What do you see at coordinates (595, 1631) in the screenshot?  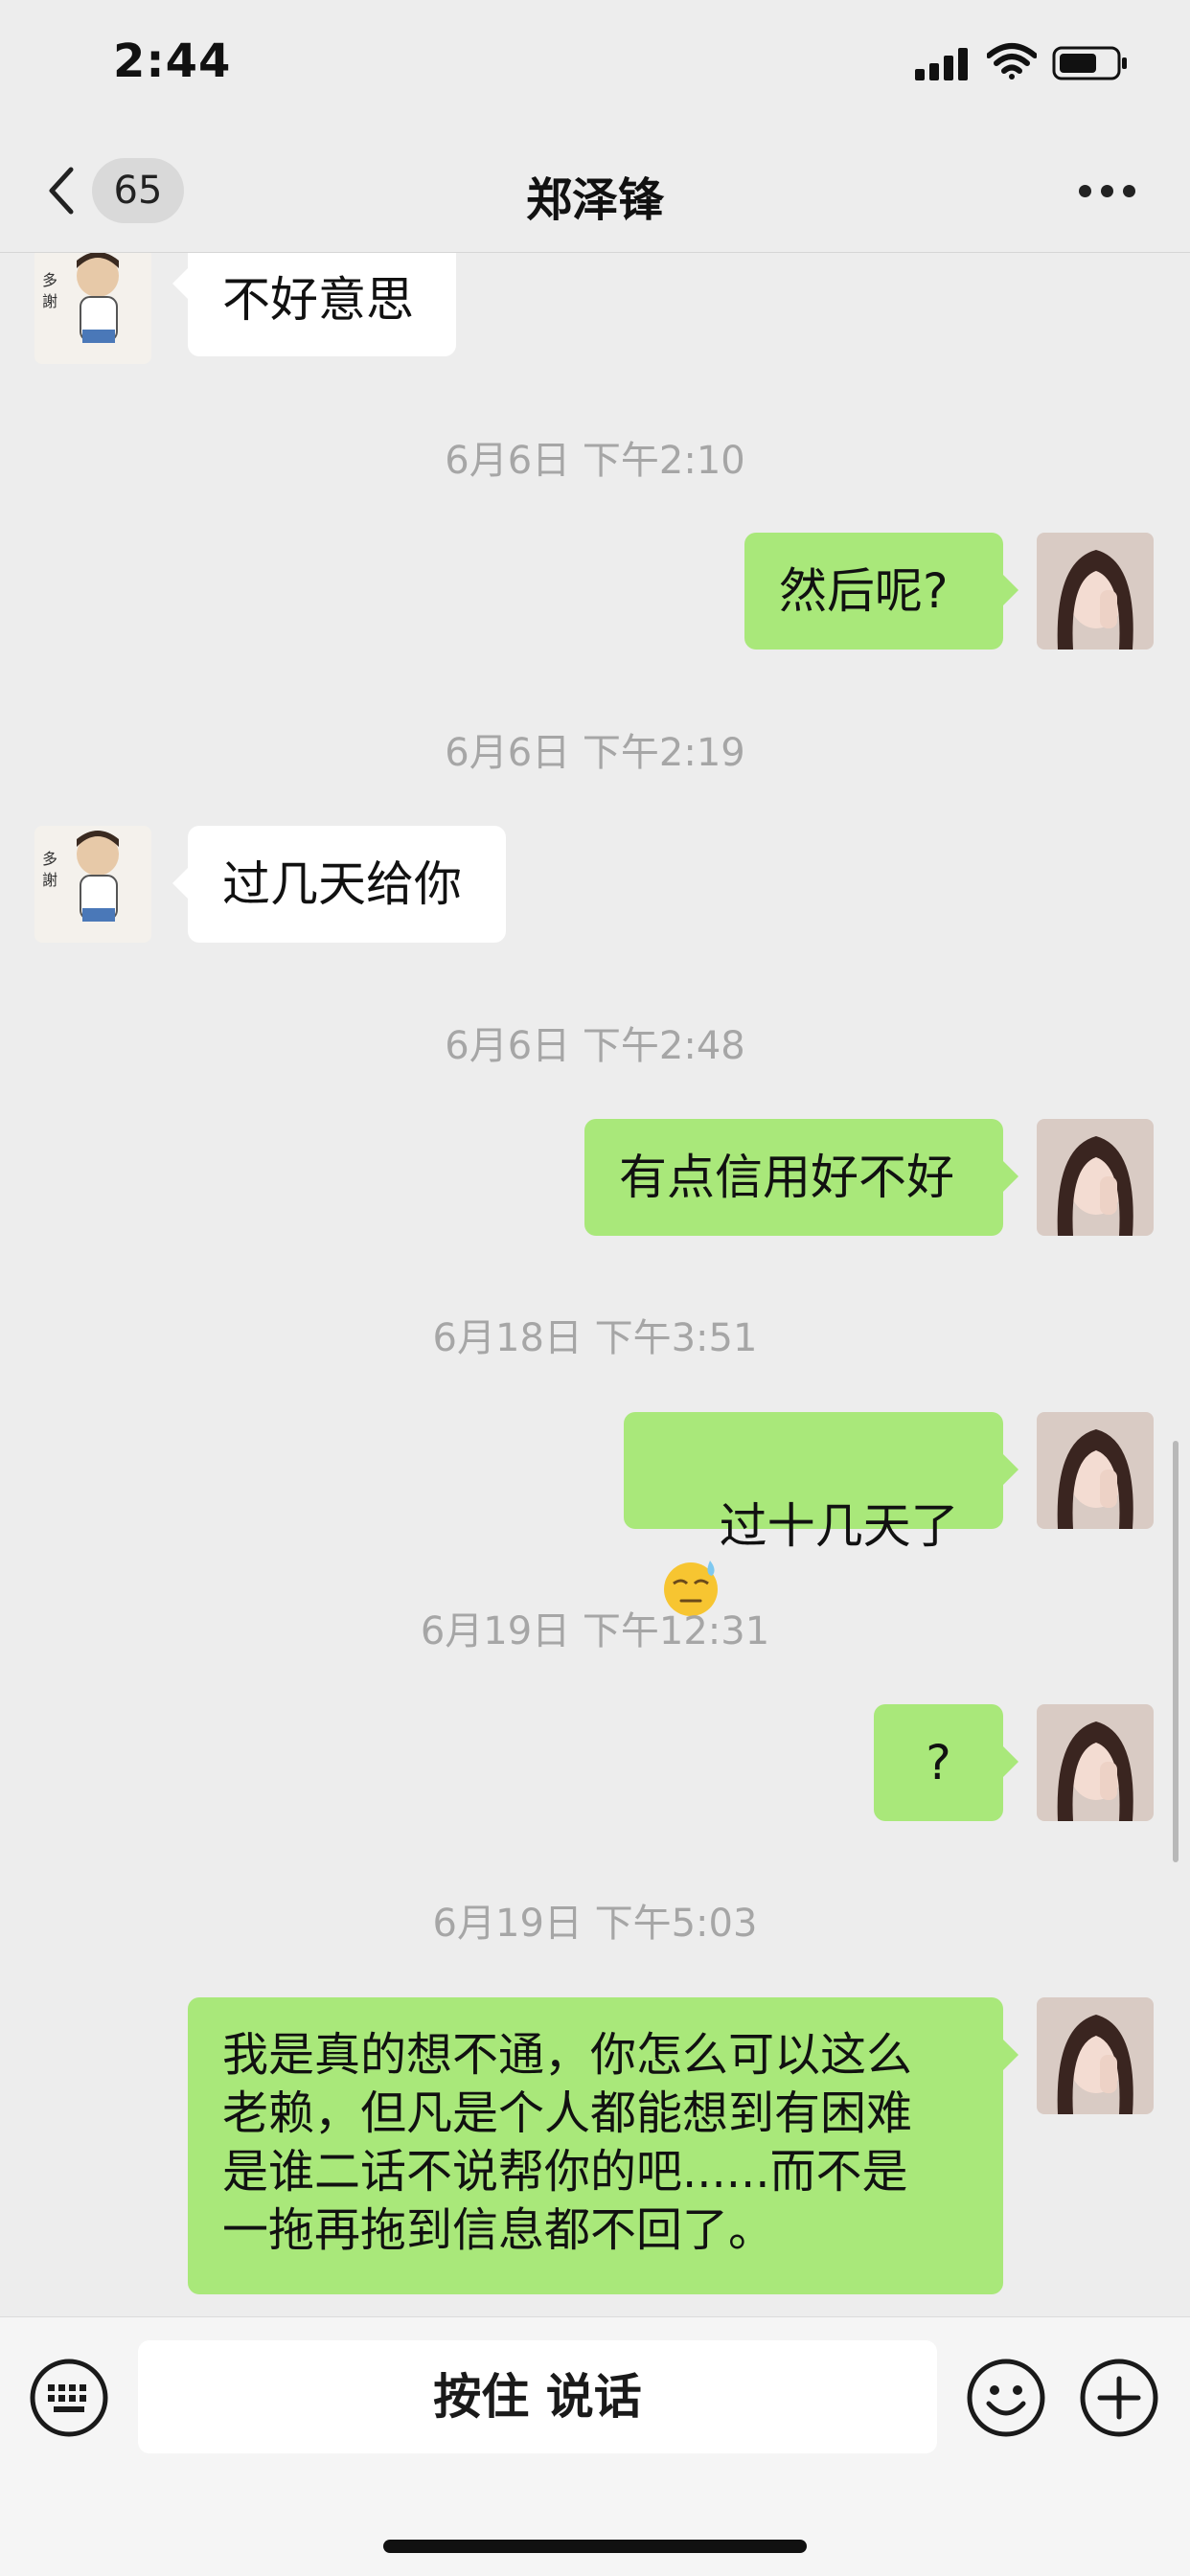 I see `message-timestamp: 6月19日 下午12:31` at bounding box center [595, 1631].